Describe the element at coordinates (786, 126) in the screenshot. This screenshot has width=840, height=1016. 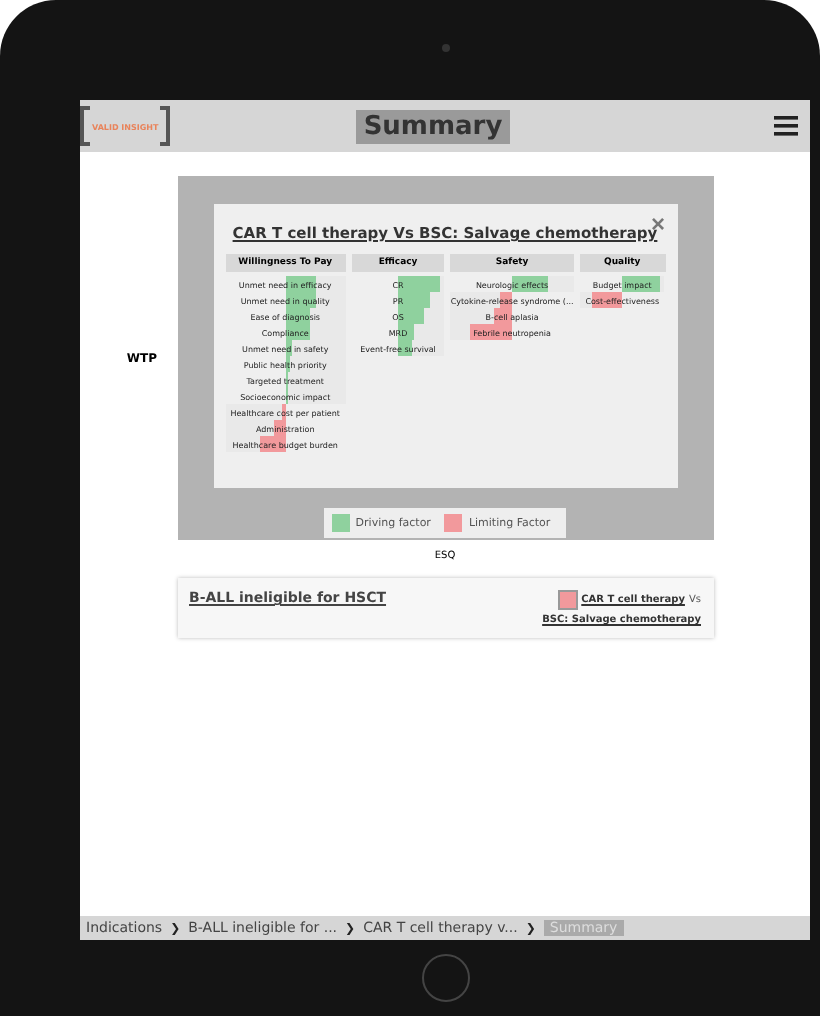
I see `menu-icon` at that location.